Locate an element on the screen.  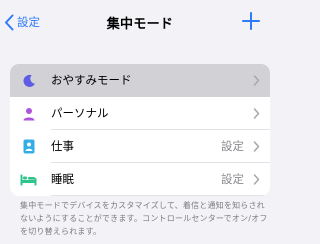
list-item-sleep: 睡眠 設定 is located at coordinates (140, 179).